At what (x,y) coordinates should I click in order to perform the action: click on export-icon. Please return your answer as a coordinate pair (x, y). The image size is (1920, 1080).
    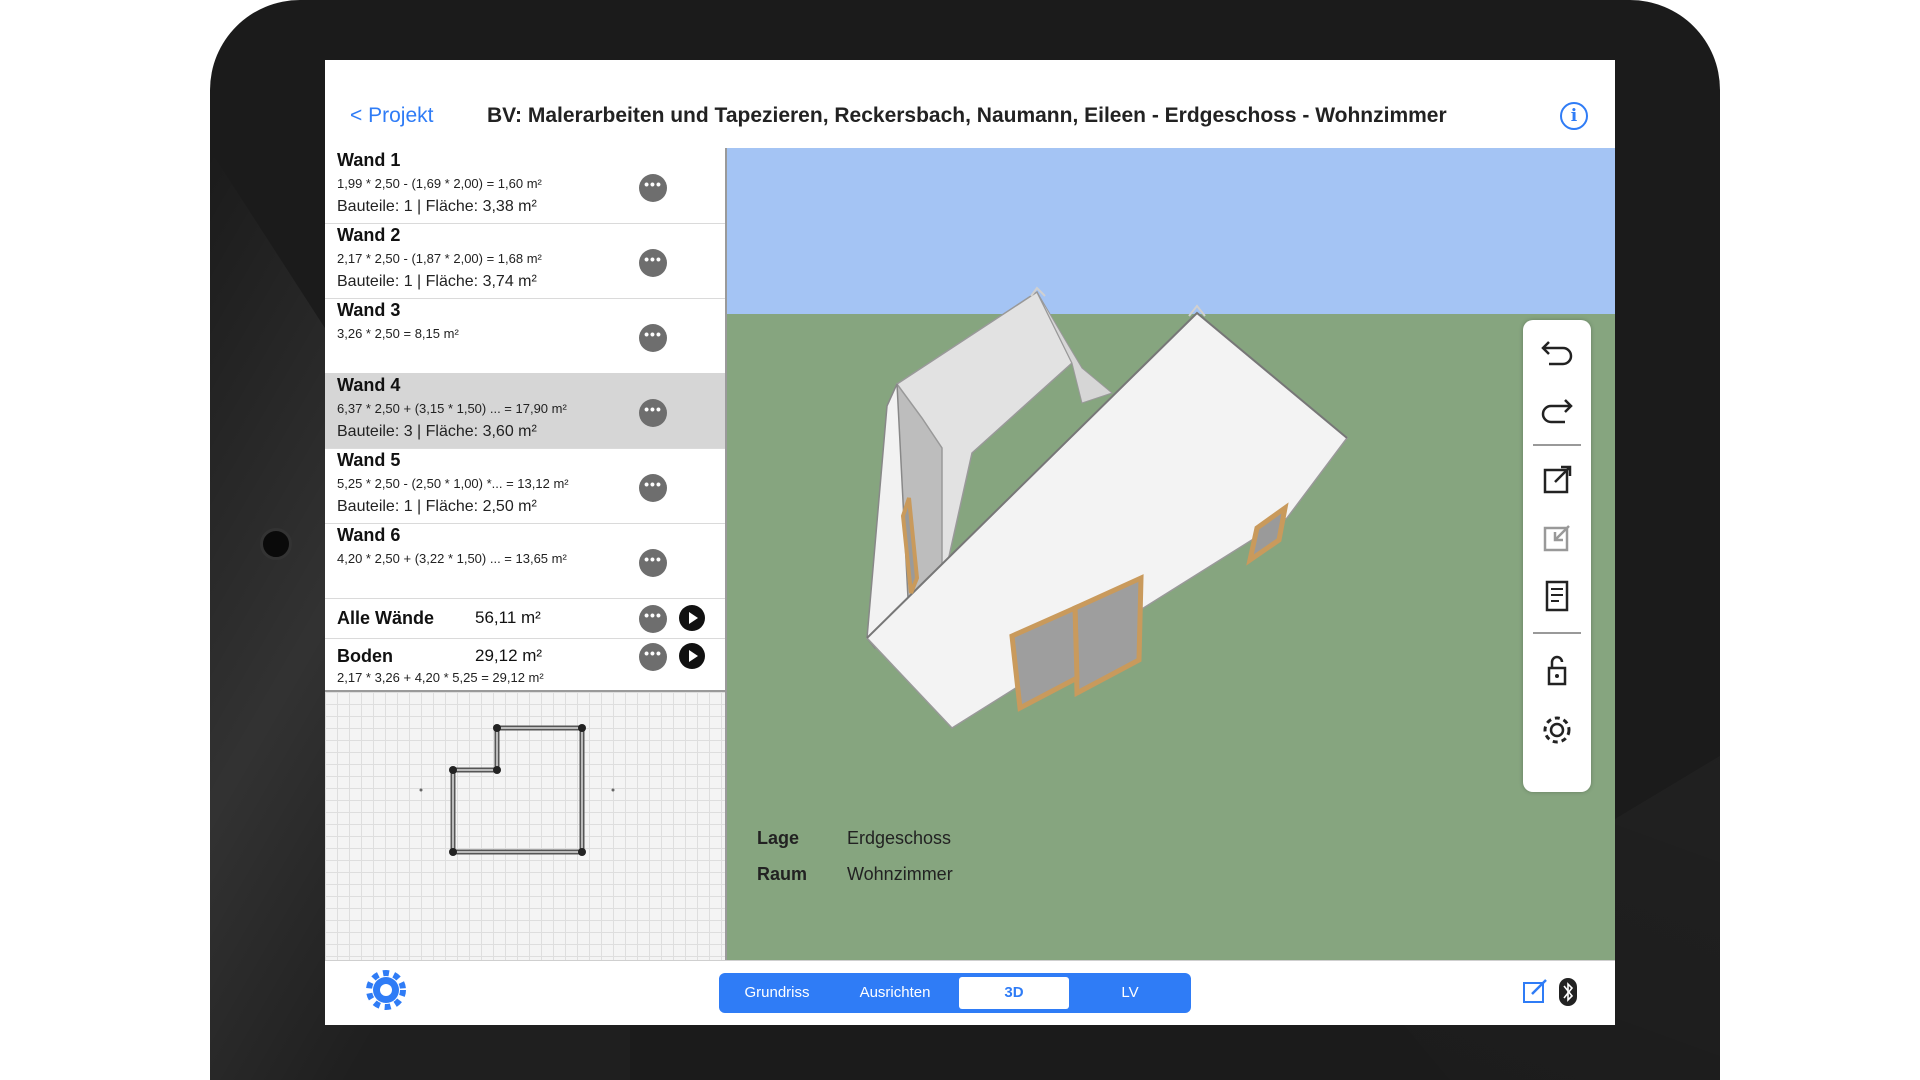
    Looking at the image, I should click on (1557, 480).